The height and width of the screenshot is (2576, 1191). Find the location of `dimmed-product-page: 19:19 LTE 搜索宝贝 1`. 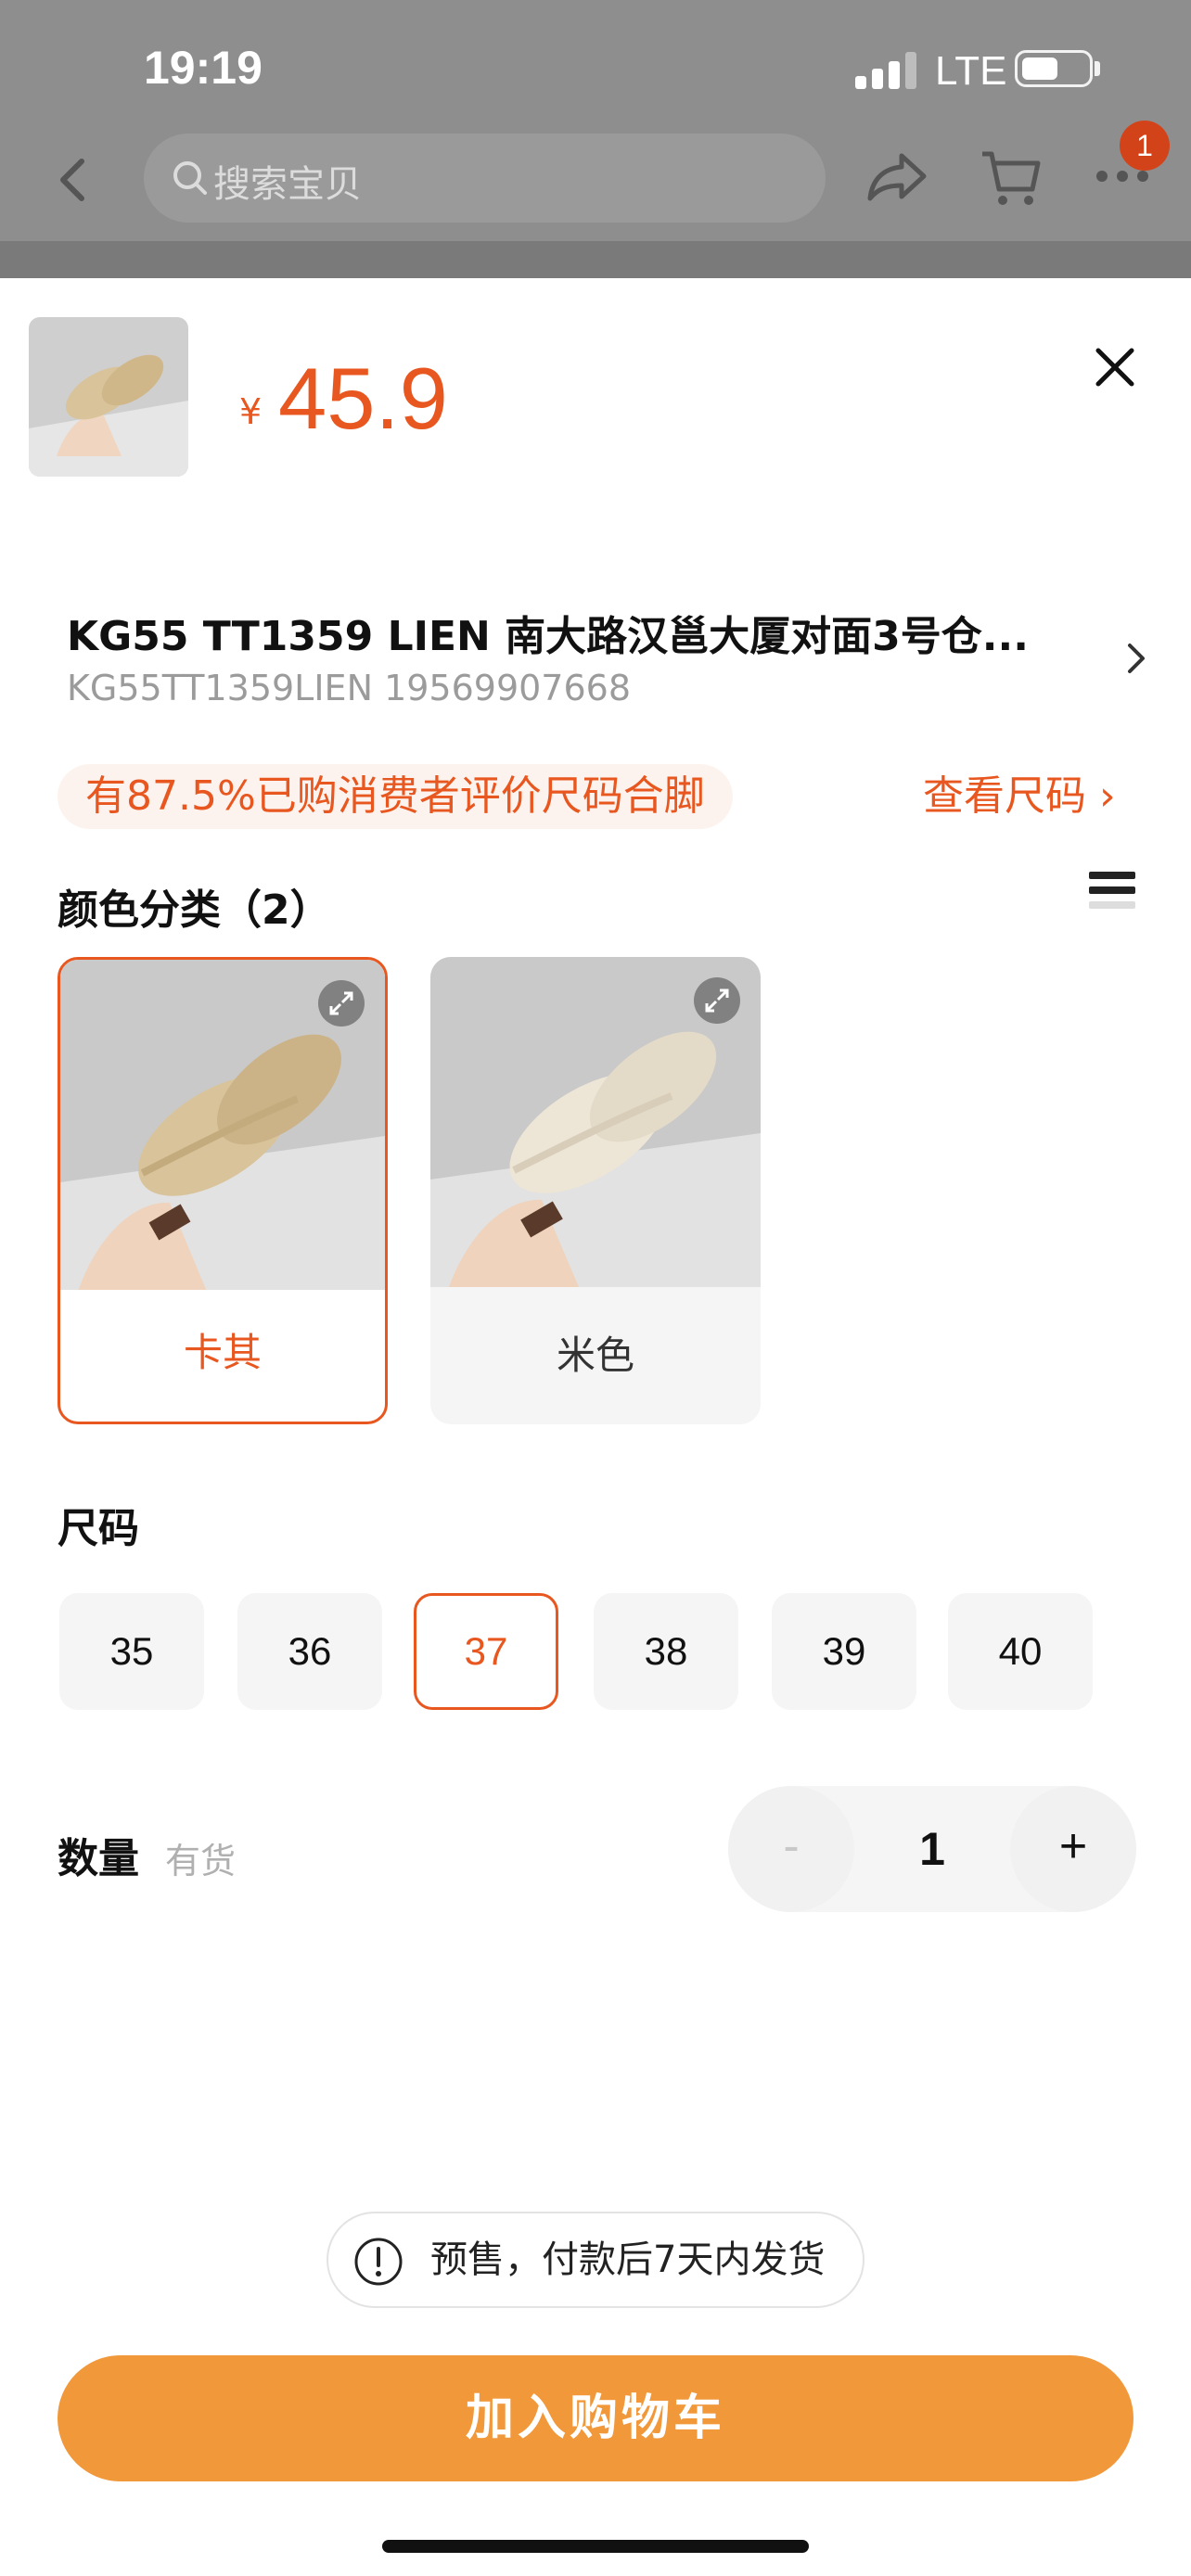

dimmed-product-page: 19:19 LTE 搜索宝贝 1 is located at coordinates (595, 139).